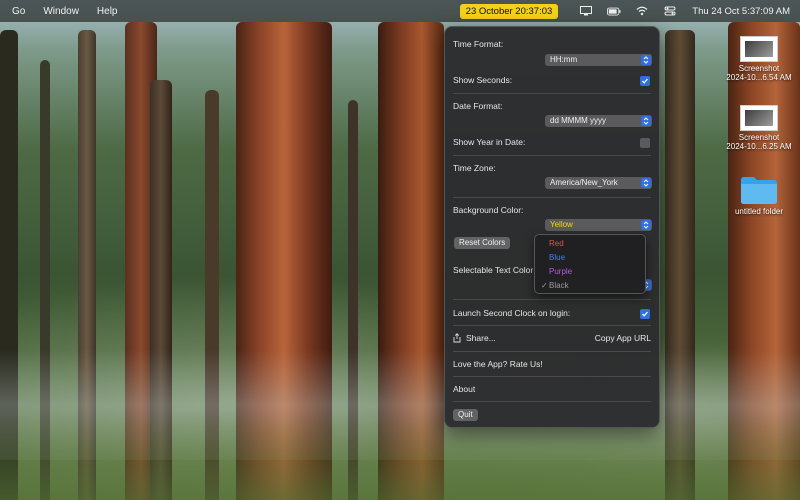 This screenshot has height=500, width=800. I want to click on display-icon, so click(586, 11).